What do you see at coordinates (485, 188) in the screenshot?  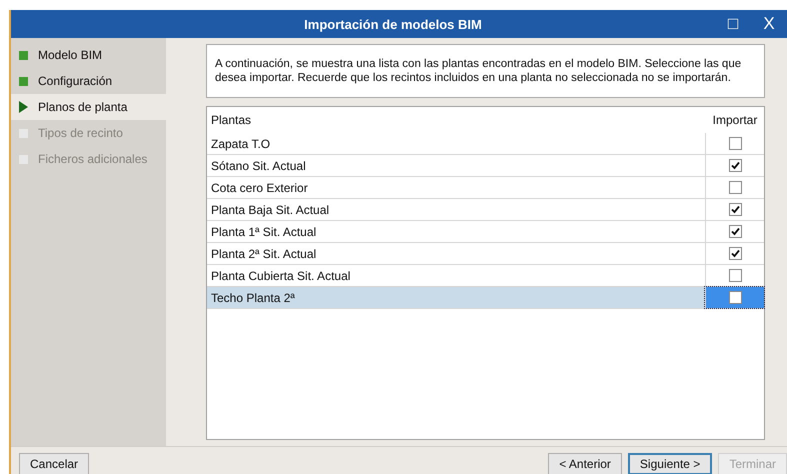 I see `table-row: Cota cero Exterior` at bounding box center [485, 188].